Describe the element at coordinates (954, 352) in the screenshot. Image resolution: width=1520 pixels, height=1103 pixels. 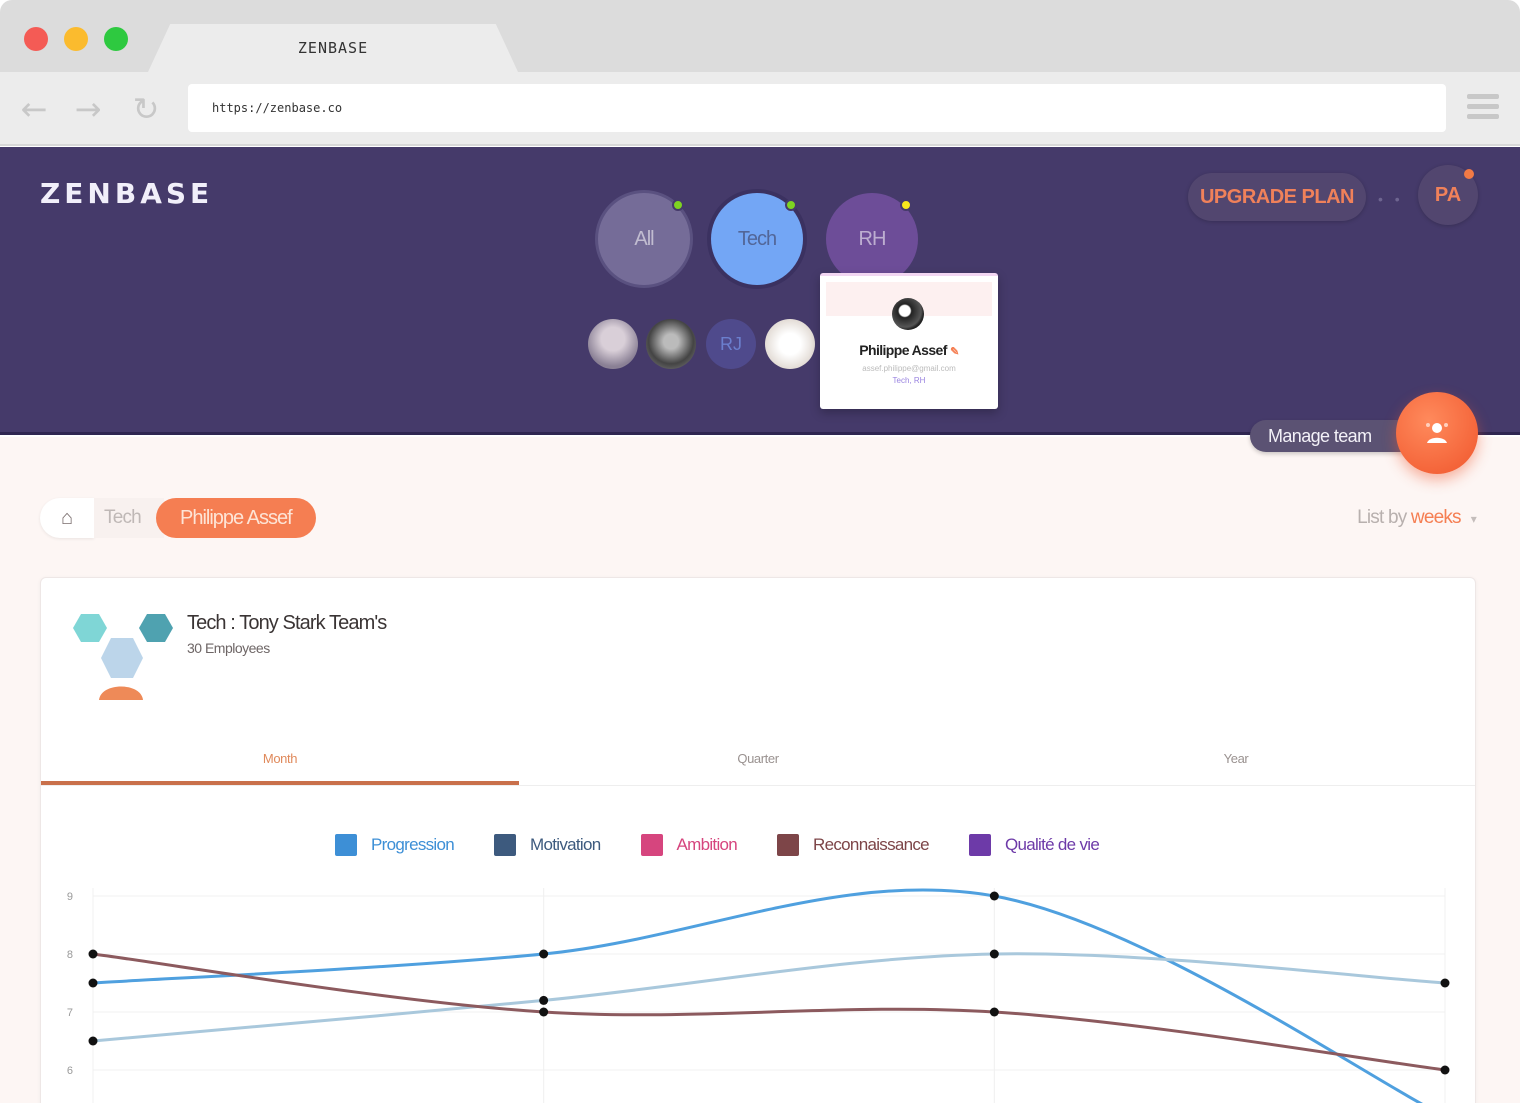
I see `edit-pencil-icon: ✎` at that location.